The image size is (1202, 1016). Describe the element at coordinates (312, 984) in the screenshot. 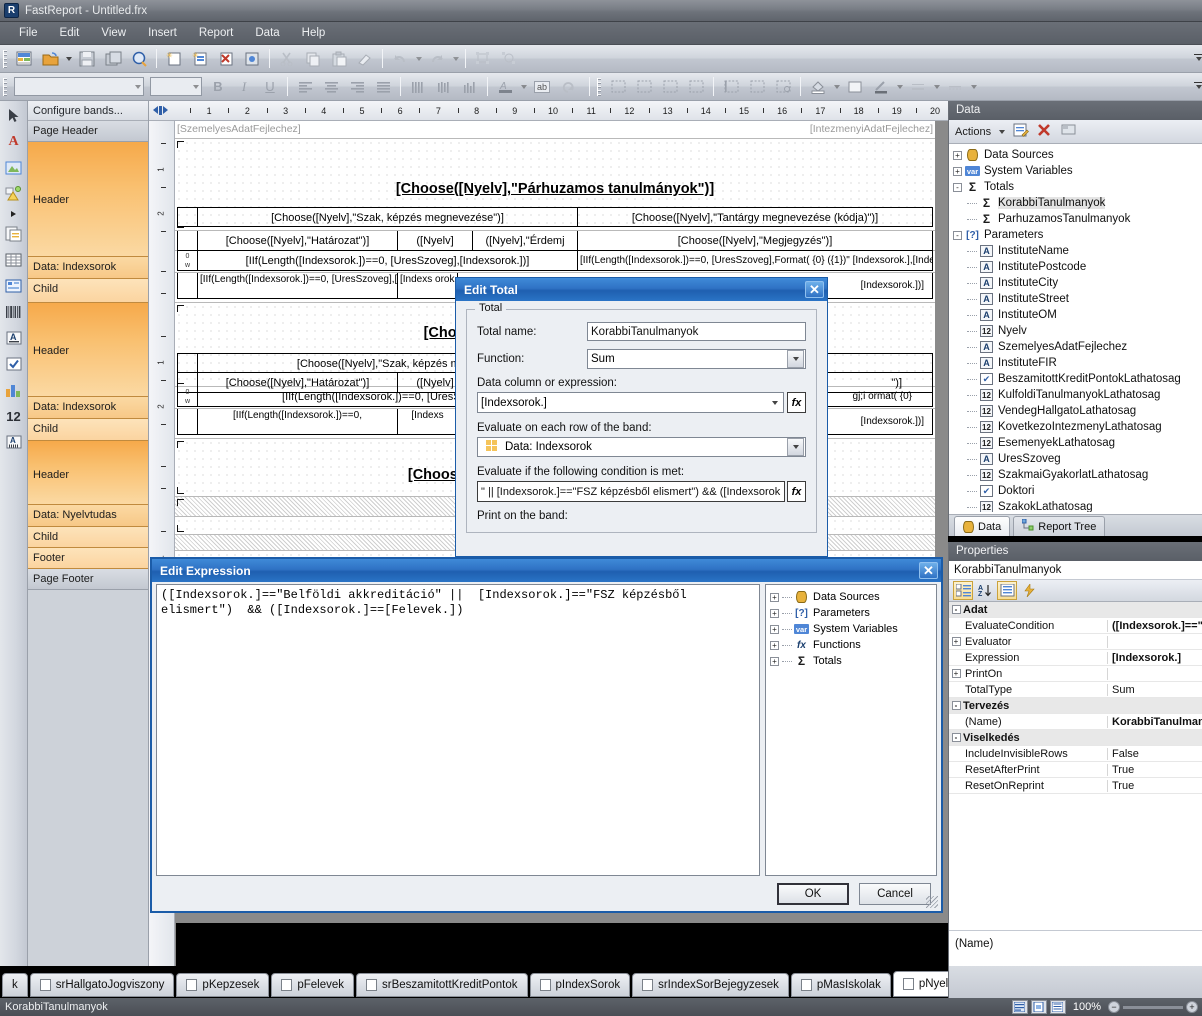

I see `page-tab: pFelevek` at that location.